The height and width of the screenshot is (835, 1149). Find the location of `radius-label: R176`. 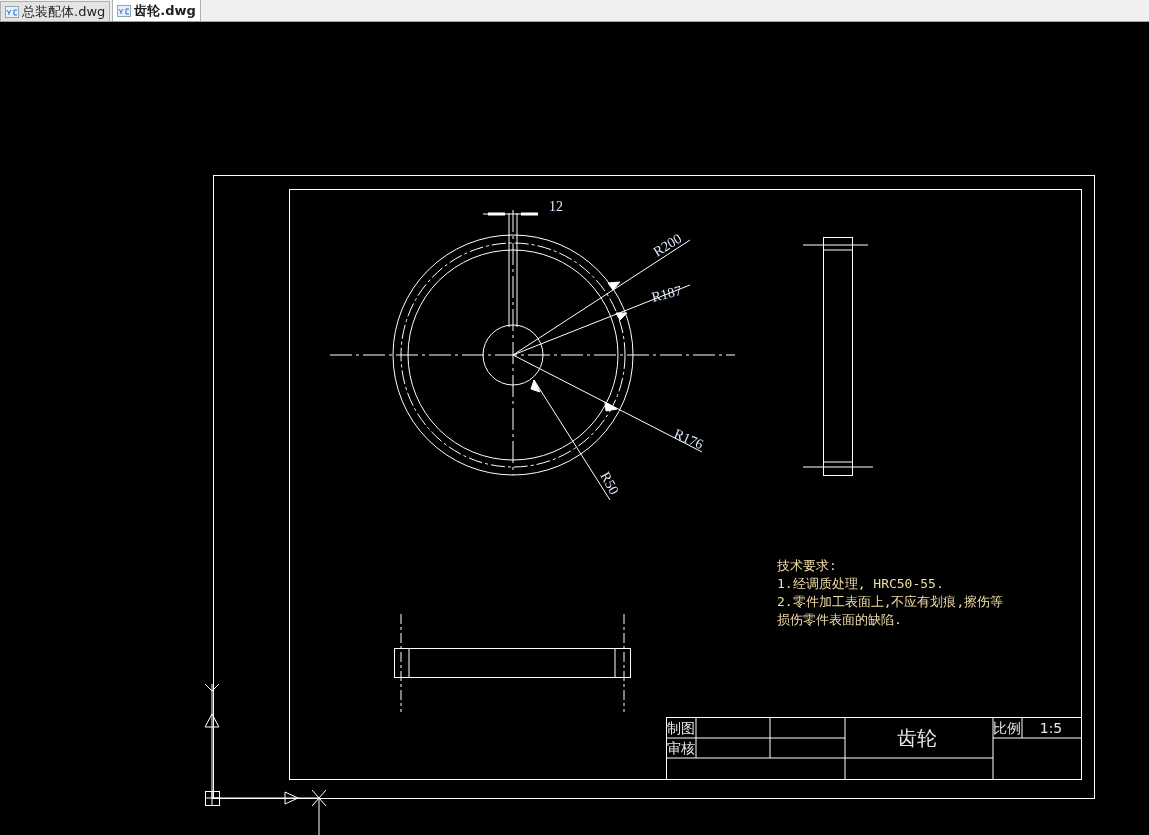

radius-label: R176 is located at coordinates (688, 439).